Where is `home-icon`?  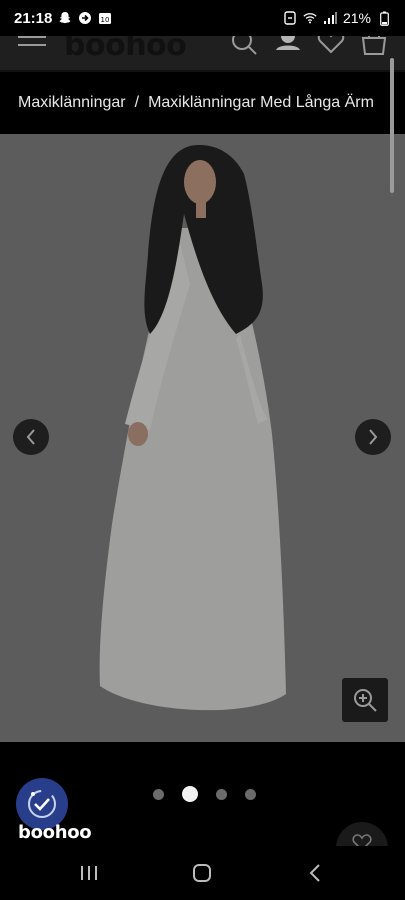
home-icon is located at coordinates (202, 873).